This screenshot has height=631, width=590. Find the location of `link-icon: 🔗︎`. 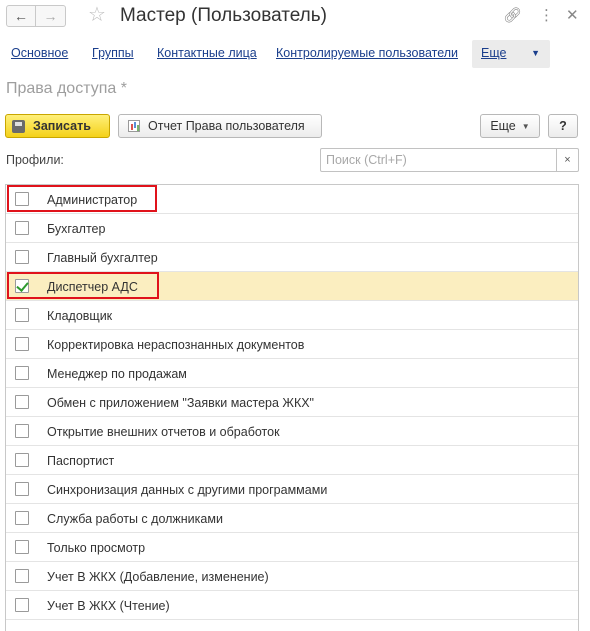

link-icon: 🔗︎ is located at coordinates (512, 16).